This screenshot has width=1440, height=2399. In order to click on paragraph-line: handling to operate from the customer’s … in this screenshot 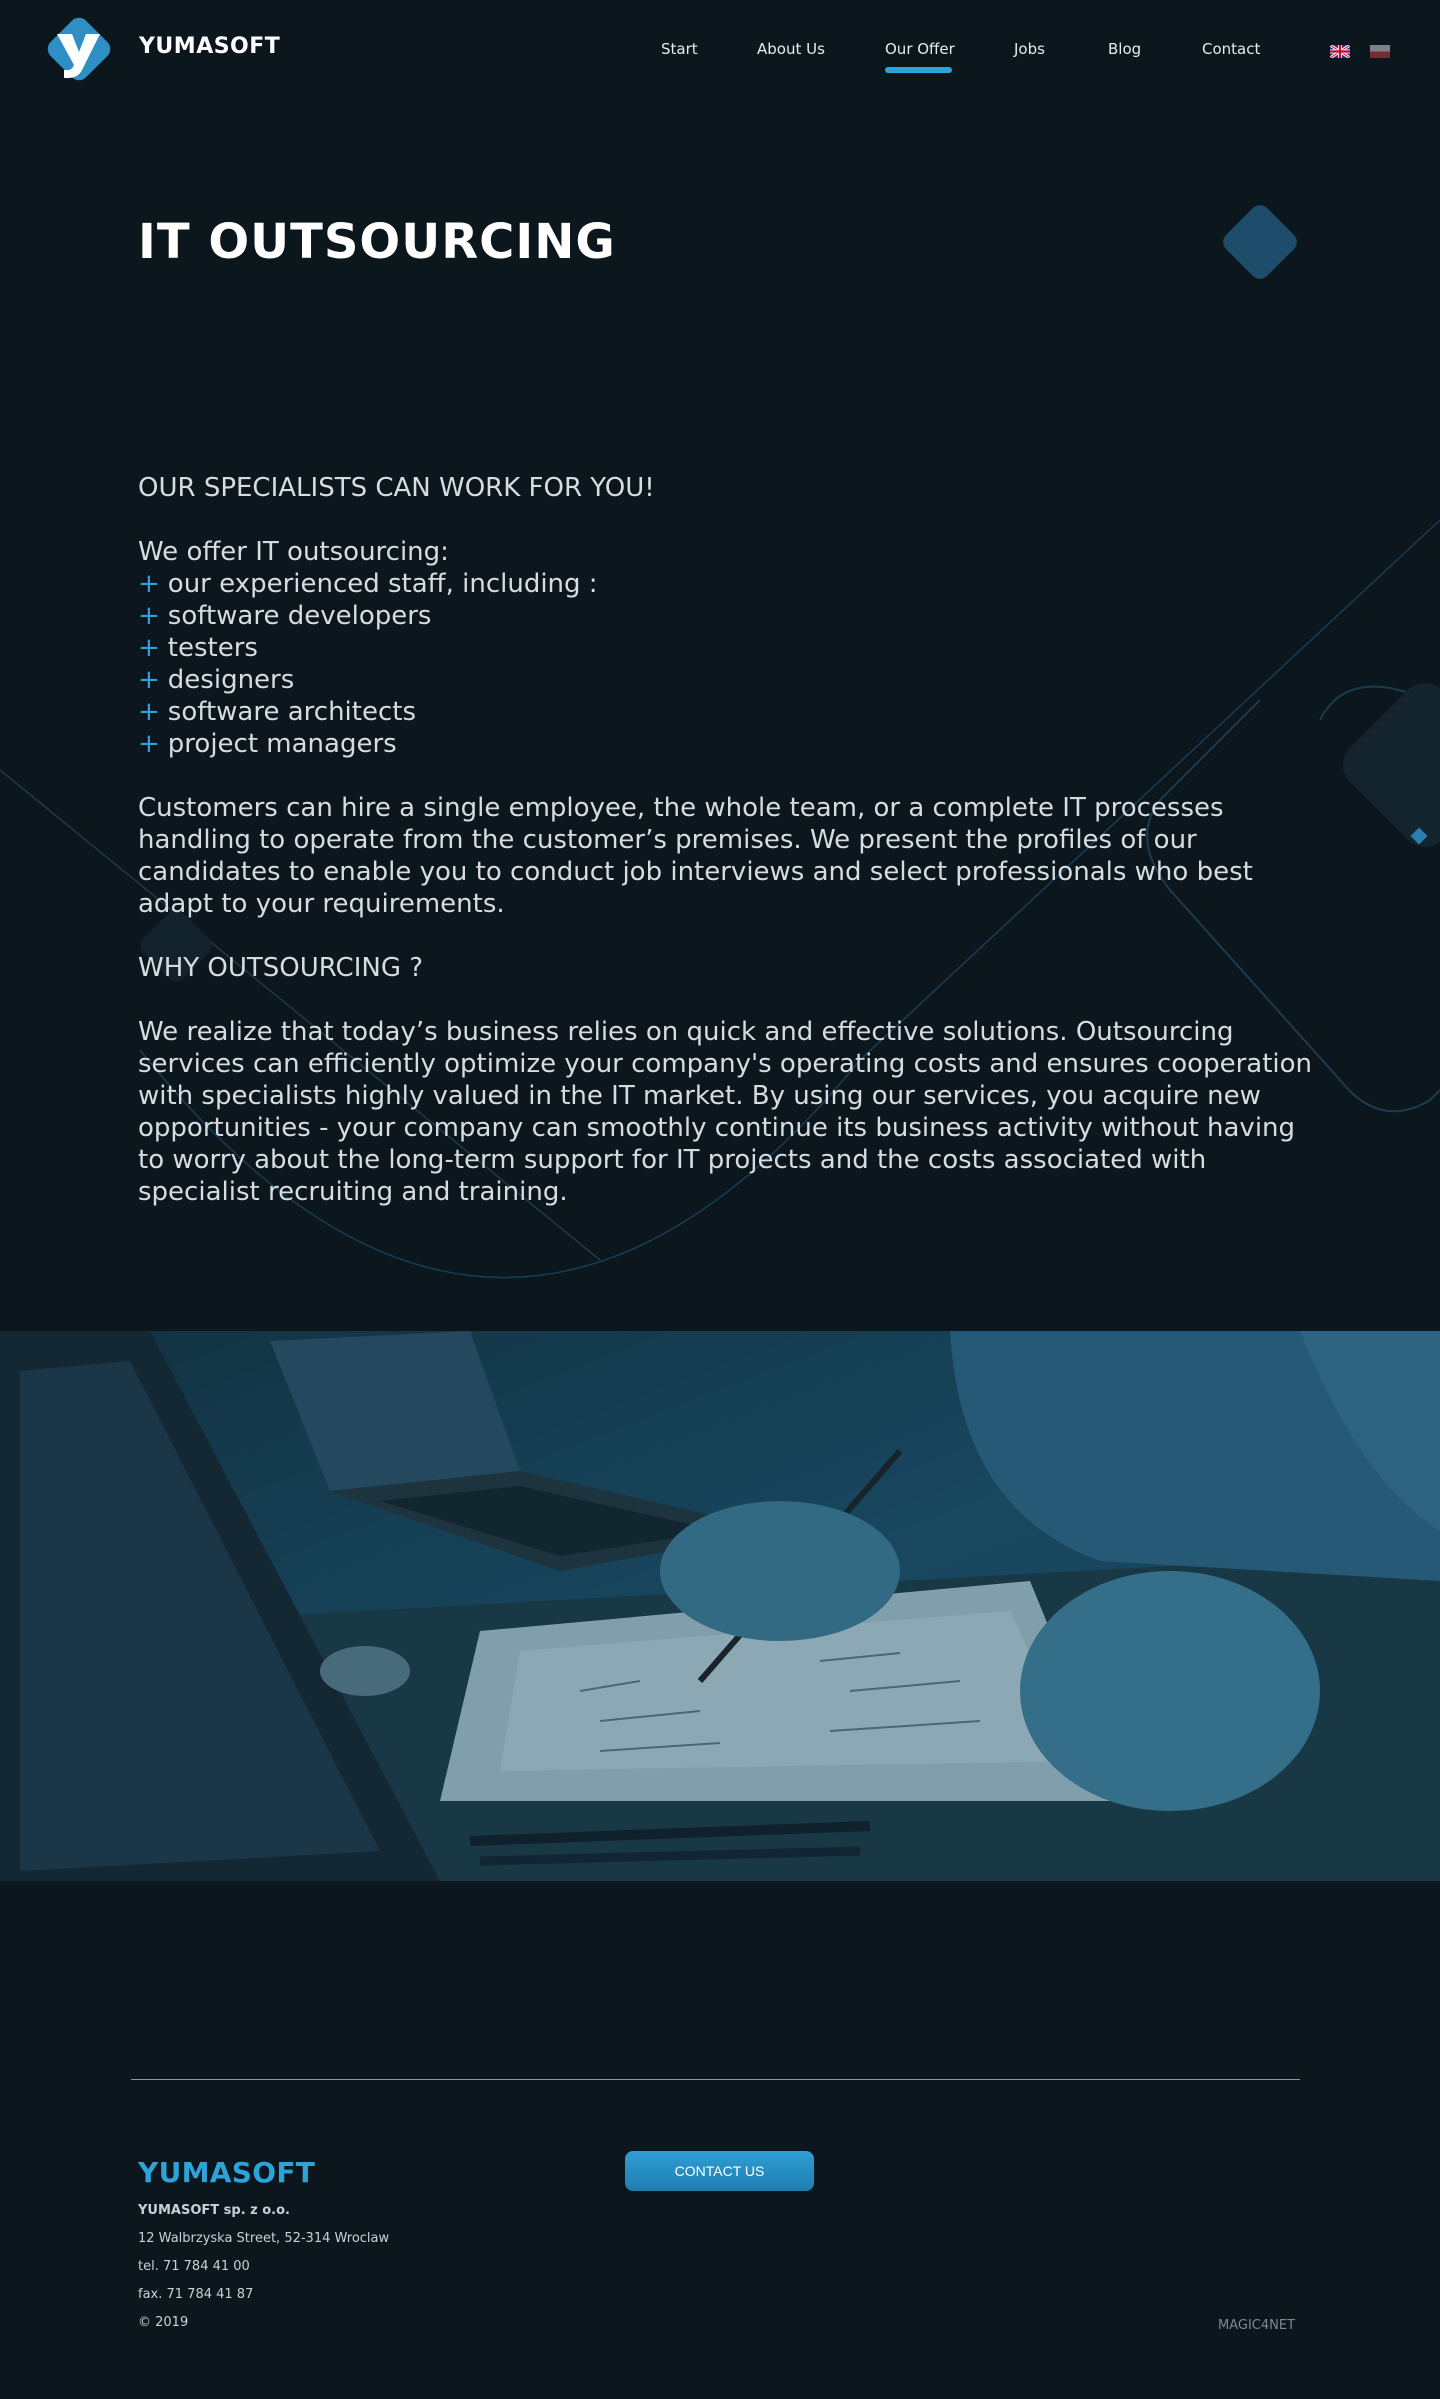, I will do `click(667, 840)`.